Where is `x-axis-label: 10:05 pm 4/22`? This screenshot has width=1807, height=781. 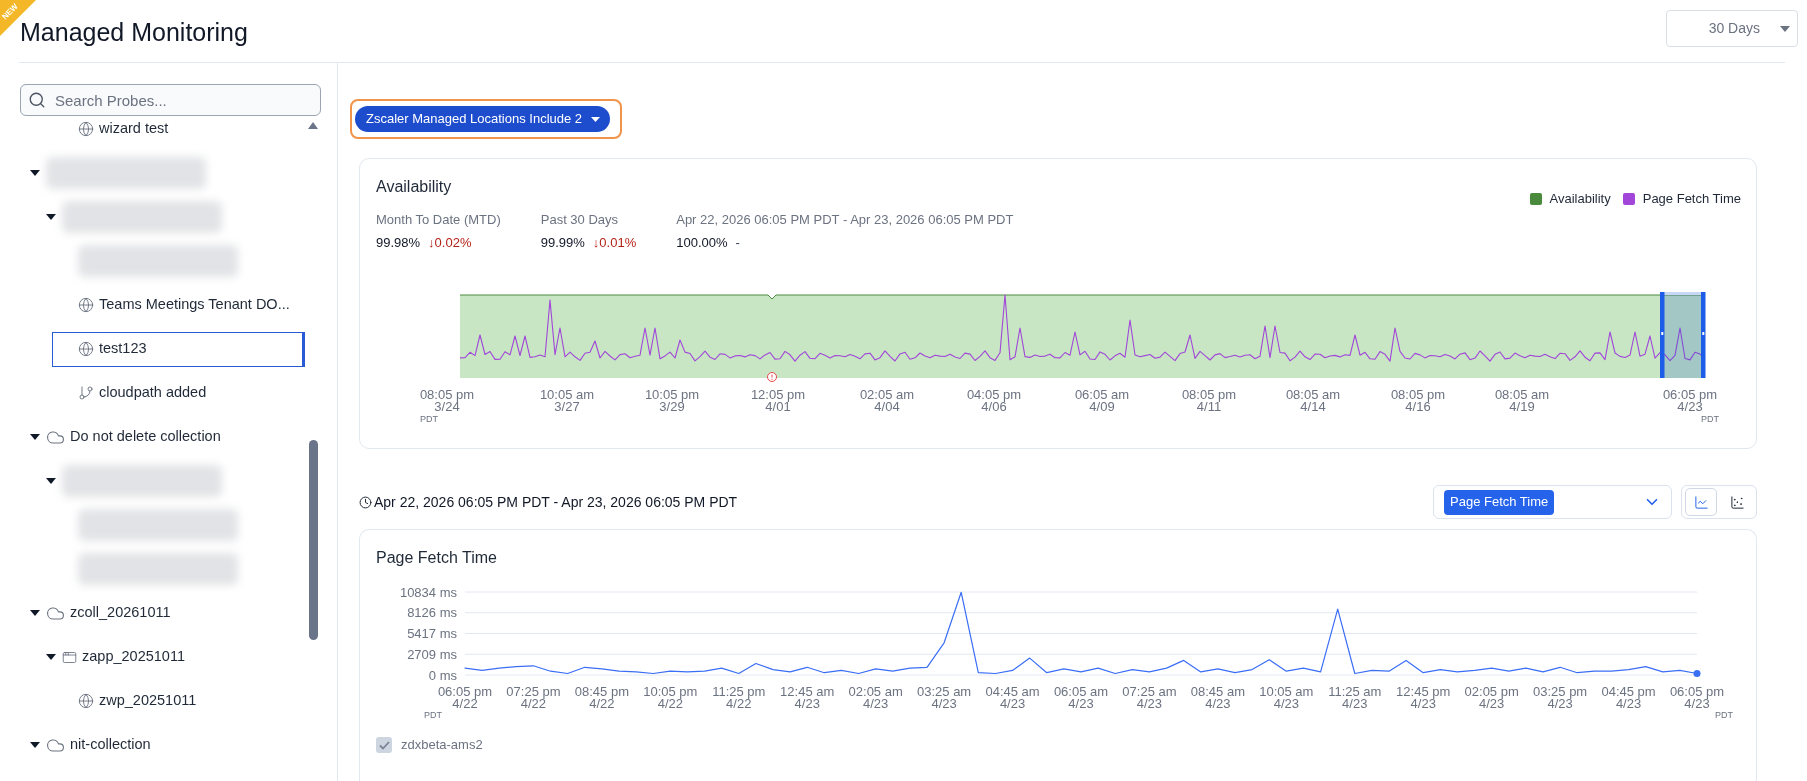
x-axis-label: 10:05 pm 4/22 is located at coordinates (670, 697).